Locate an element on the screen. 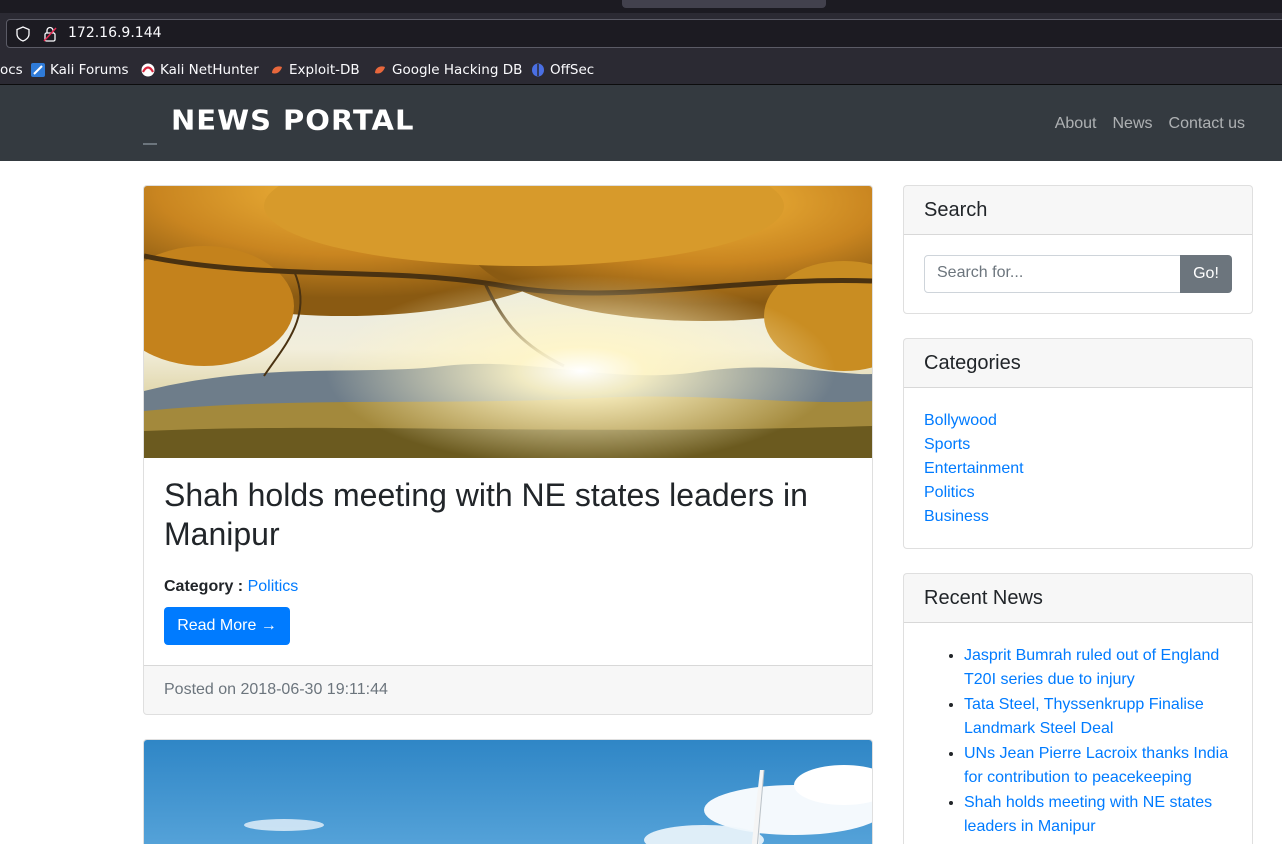 Image resolution: width=1282 pixels, height=844 pixels. sky-tower-image is located at coordinates (508, 792).